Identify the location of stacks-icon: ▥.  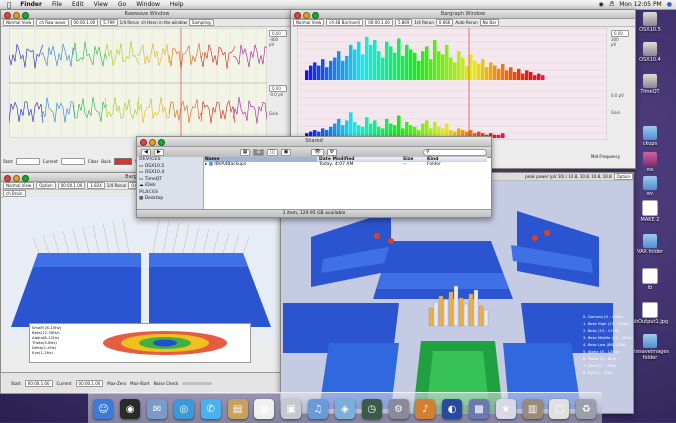
(532, 409).